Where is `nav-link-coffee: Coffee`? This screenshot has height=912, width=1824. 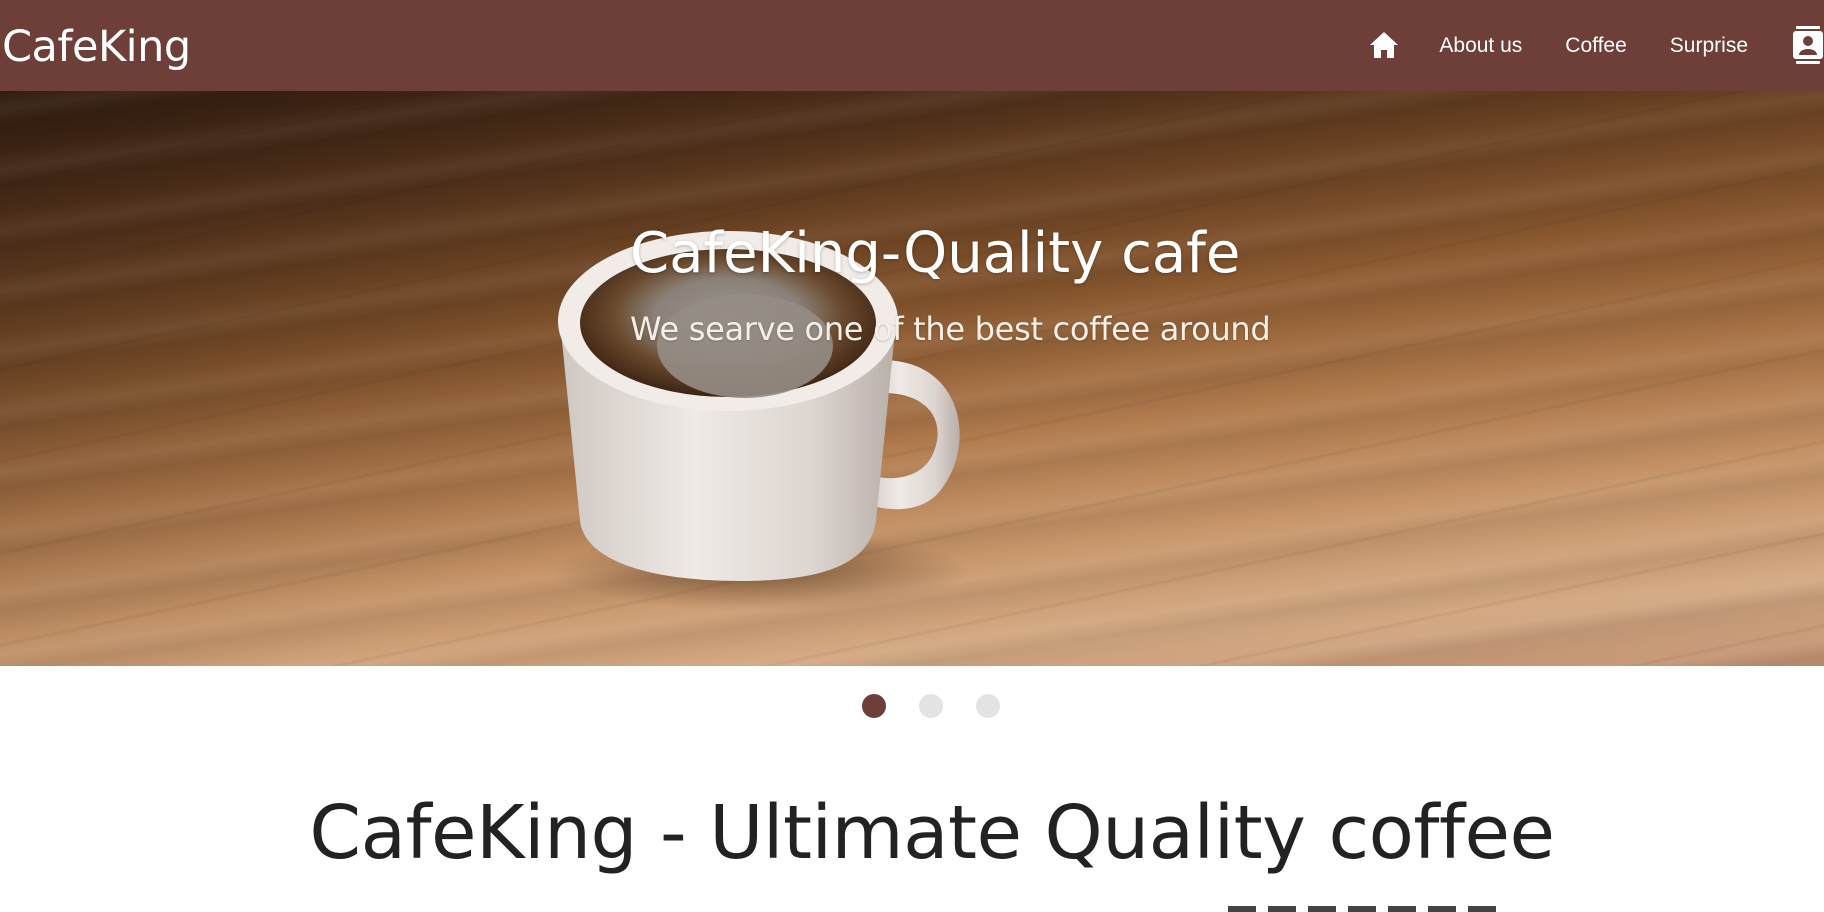 nav-link-coffee: Coffee is located at coordinates (1596, 46).